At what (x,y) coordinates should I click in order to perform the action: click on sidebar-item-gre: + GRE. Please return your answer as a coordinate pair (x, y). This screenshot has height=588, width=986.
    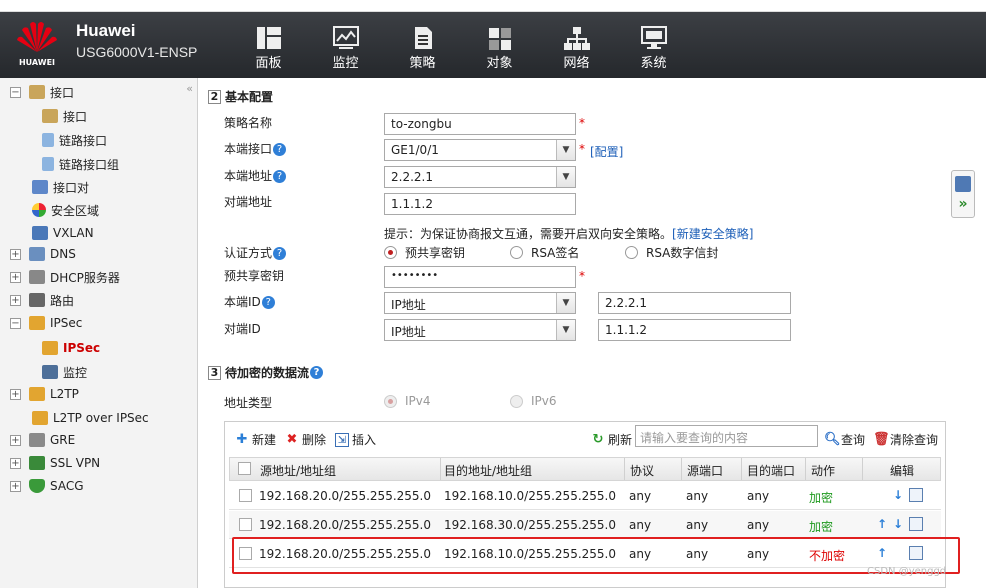
    Looking at the image, I should click on (42, 440).